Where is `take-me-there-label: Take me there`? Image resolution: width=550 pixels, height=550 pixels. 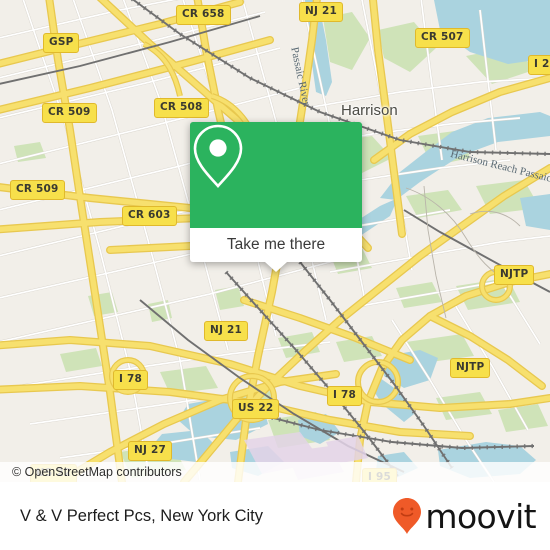 take-me-there-label: Take me there is located at coordinates (276, 244).